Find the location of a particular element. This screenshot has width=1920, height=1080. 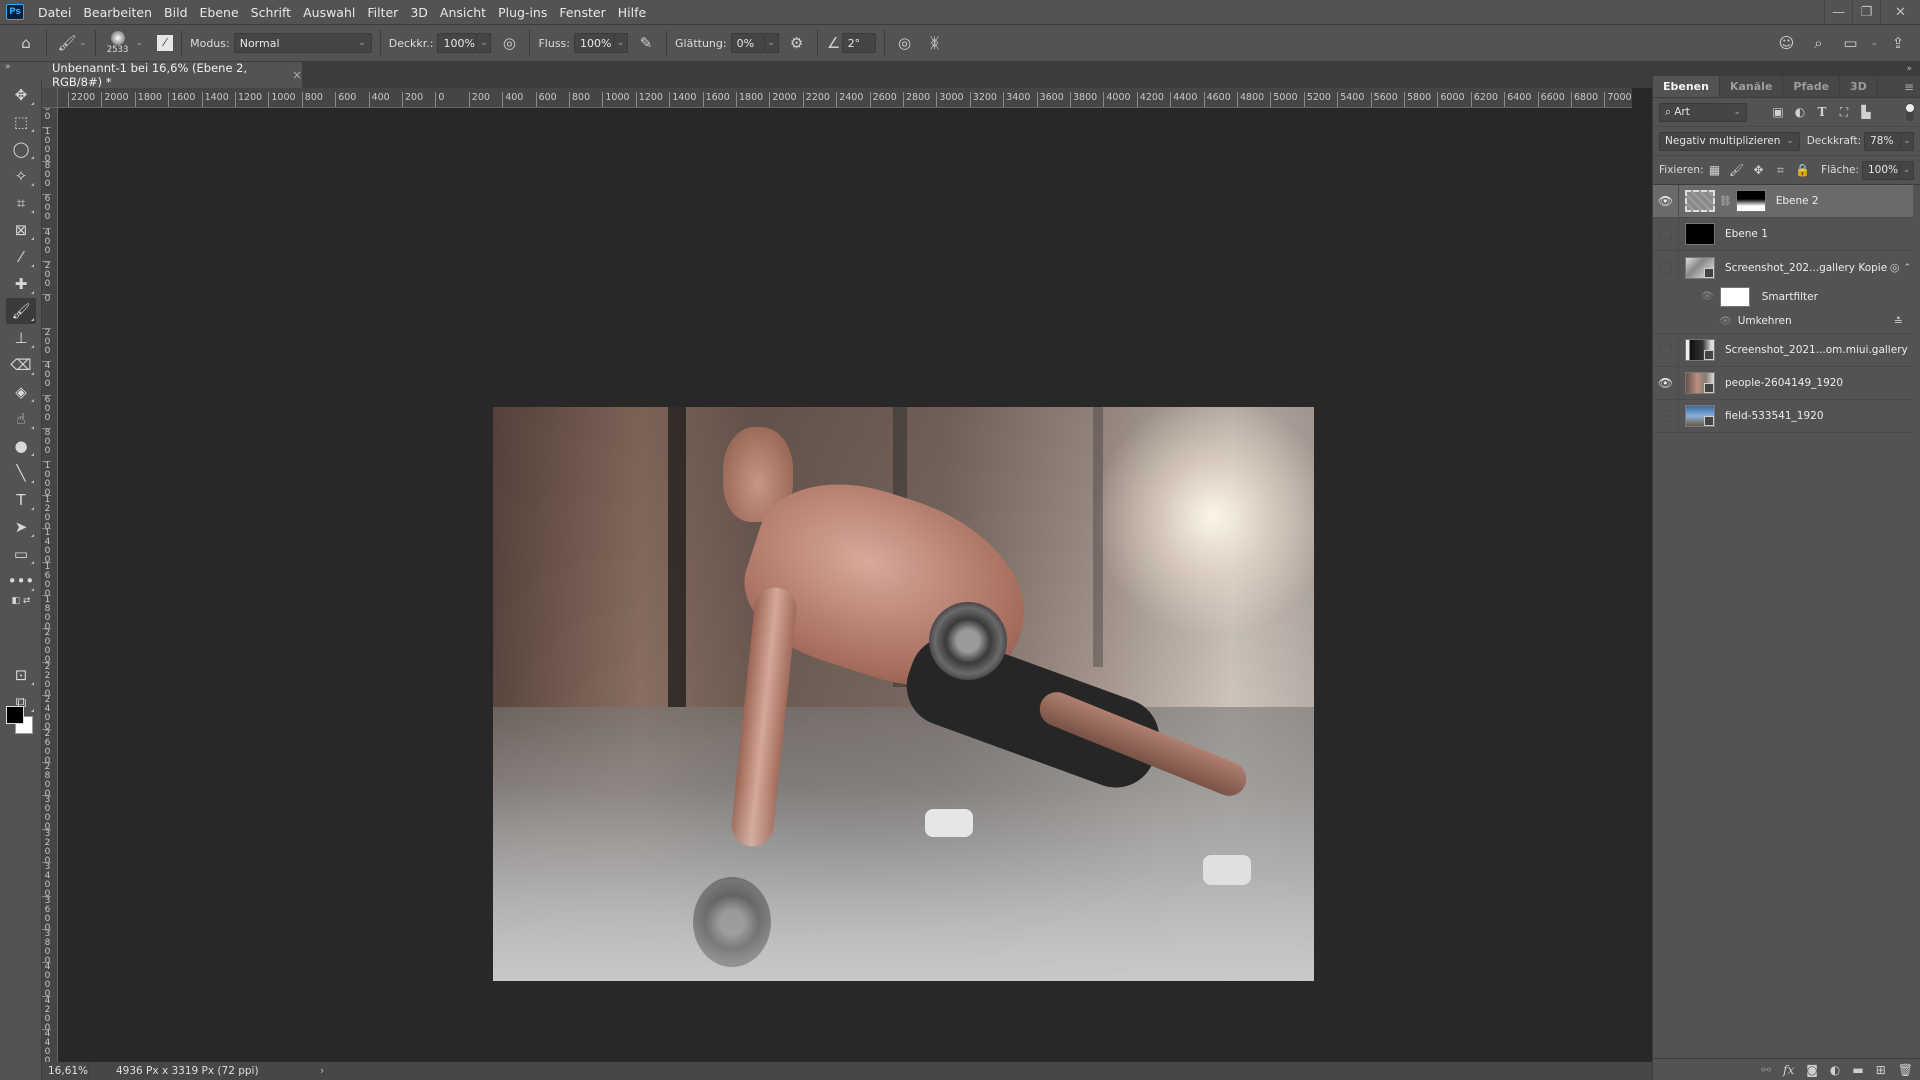

filter-type-icon: T is located at coordinates (1822, 112).